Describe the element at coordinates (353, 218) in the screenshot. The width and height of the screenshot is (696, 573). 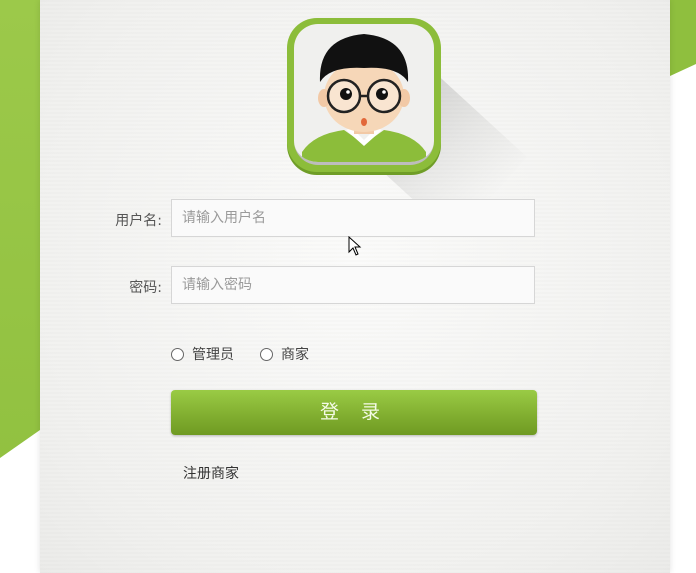
I see `username-input` at that location.